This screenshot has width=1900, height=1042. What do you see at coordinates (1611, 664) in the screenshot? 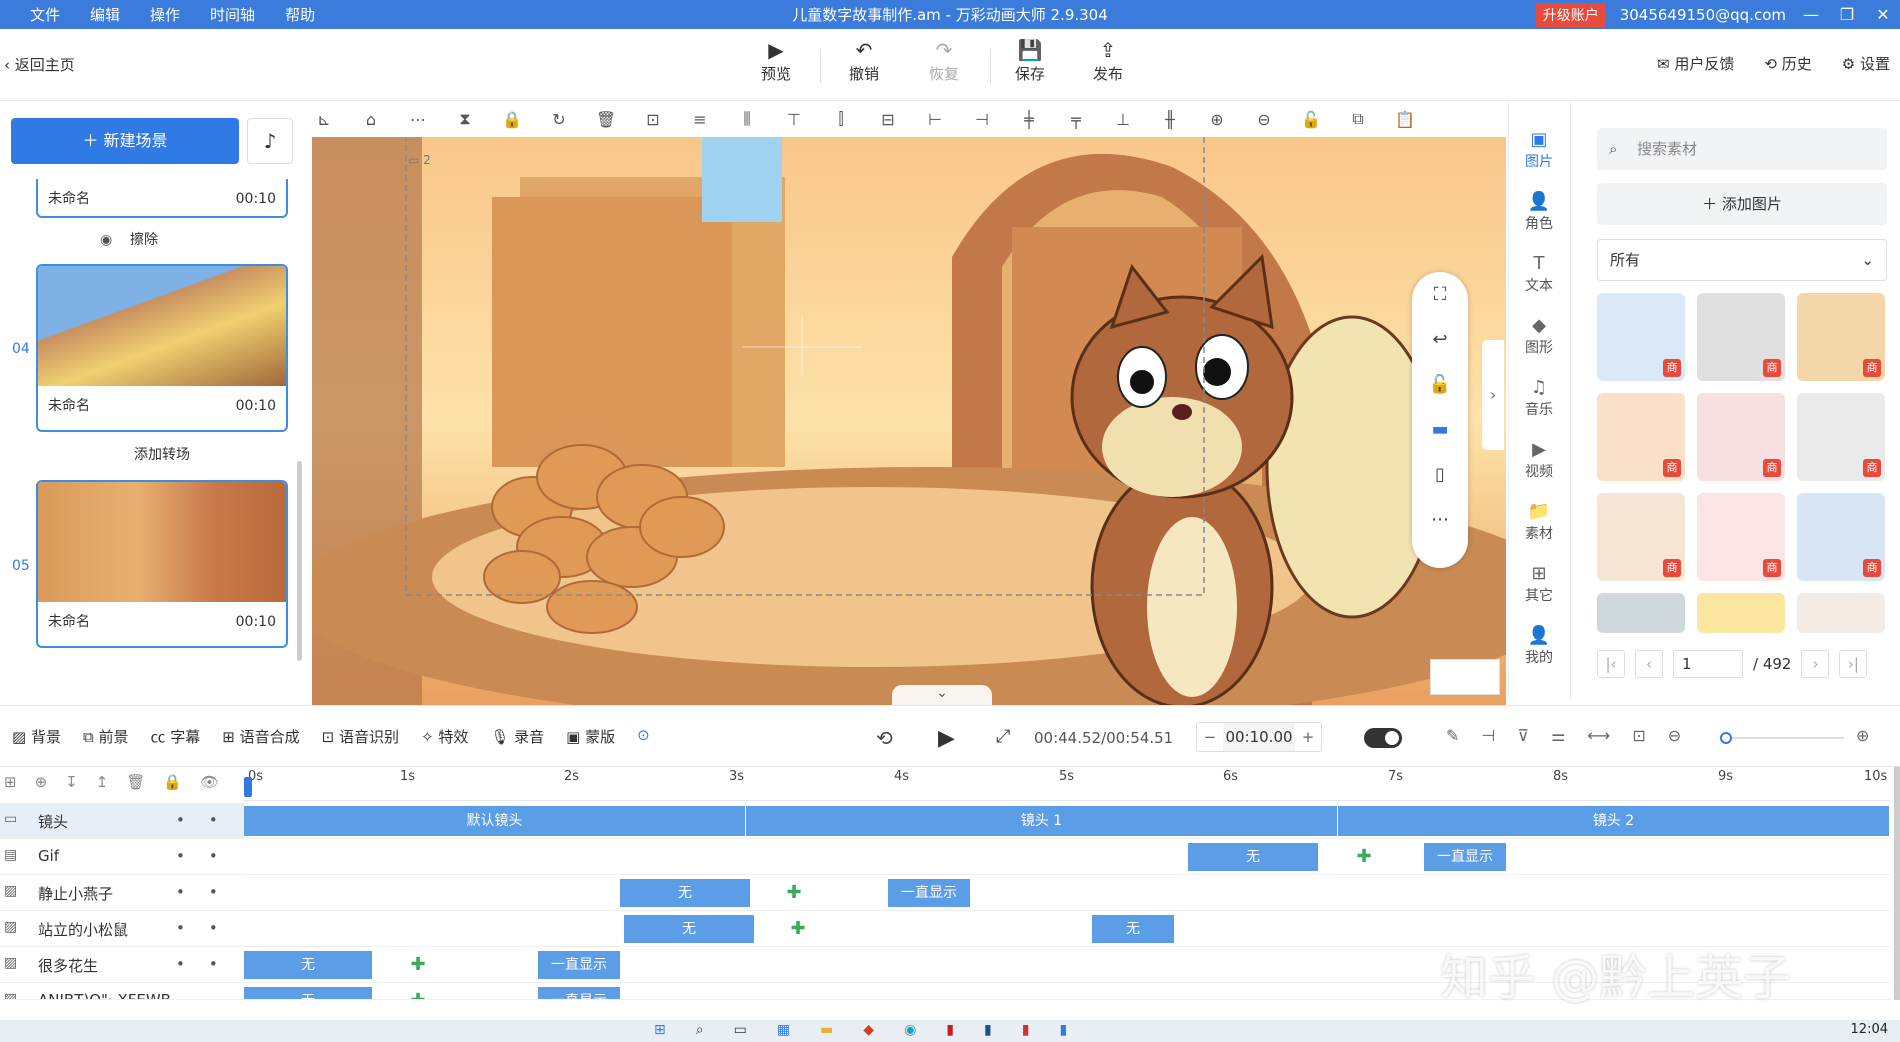
I see `first-page-icon: |‹` at bounding box center [1611, 664].